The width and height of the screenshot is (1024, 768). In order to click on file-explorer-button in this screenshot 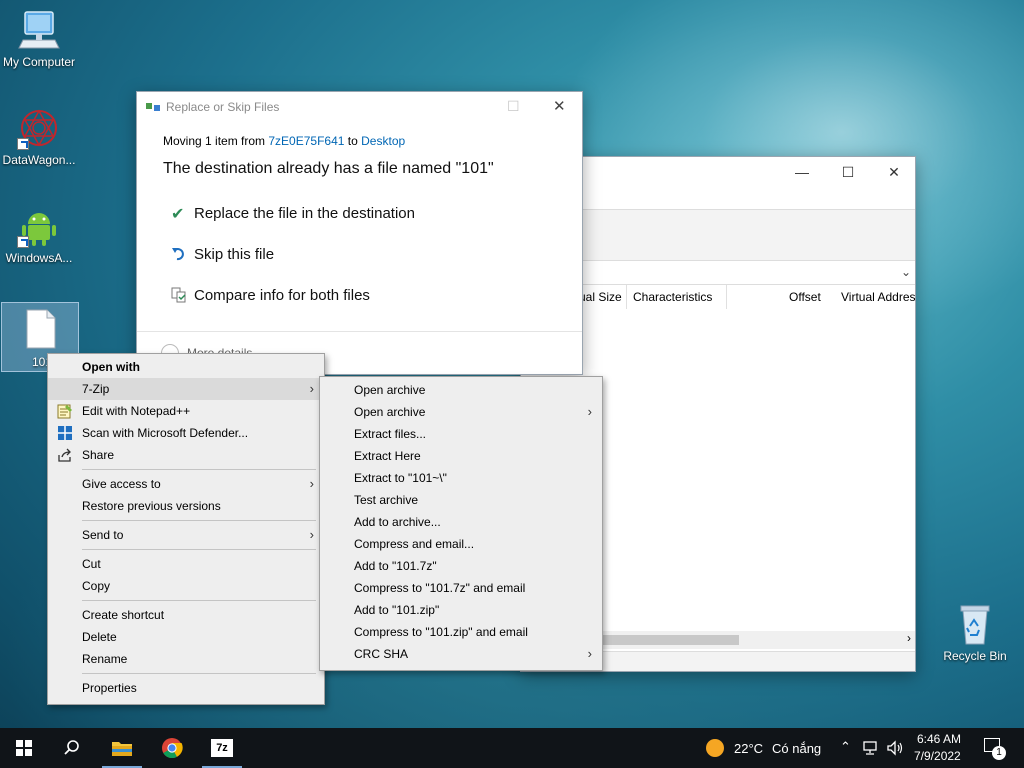, I will do `click(122, 748)`.